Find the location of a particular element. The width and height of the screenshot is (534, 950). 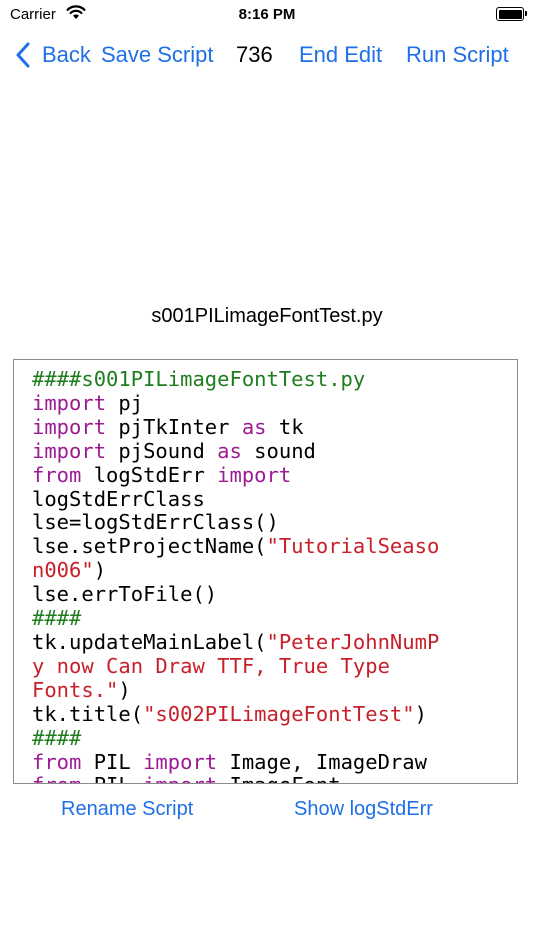

code-line: lse=logStdErrClass() is located at coordinates (155, 522).